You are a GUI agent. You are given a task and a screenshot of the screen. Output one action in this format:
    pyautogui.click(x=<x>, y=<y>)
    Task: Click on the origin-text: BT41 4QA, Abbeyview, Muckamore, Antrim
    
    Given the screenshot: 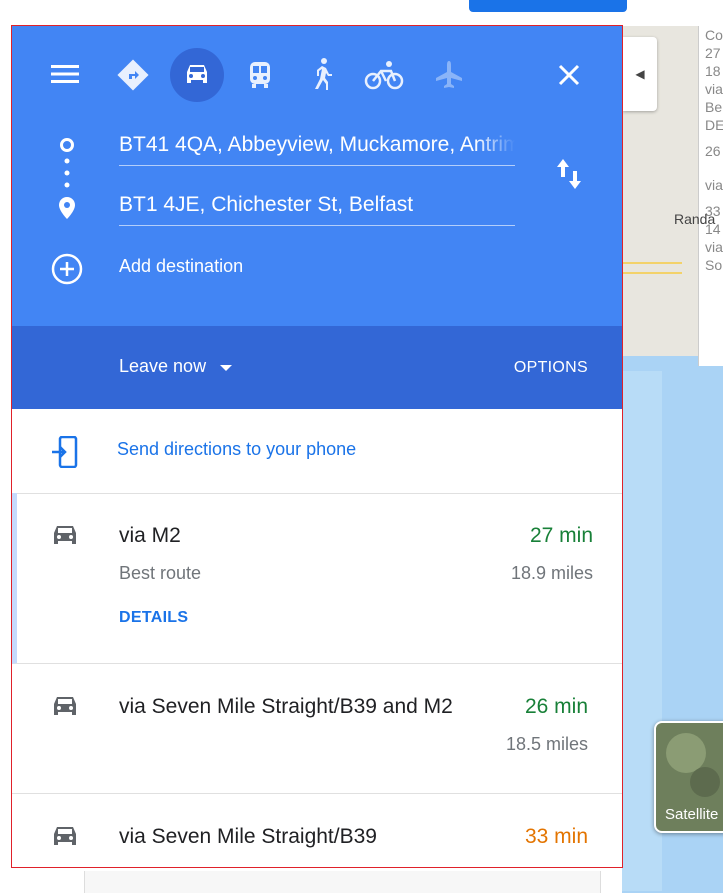 What is the action you would take?
    pyautogui.click(x=317, y=144)
    